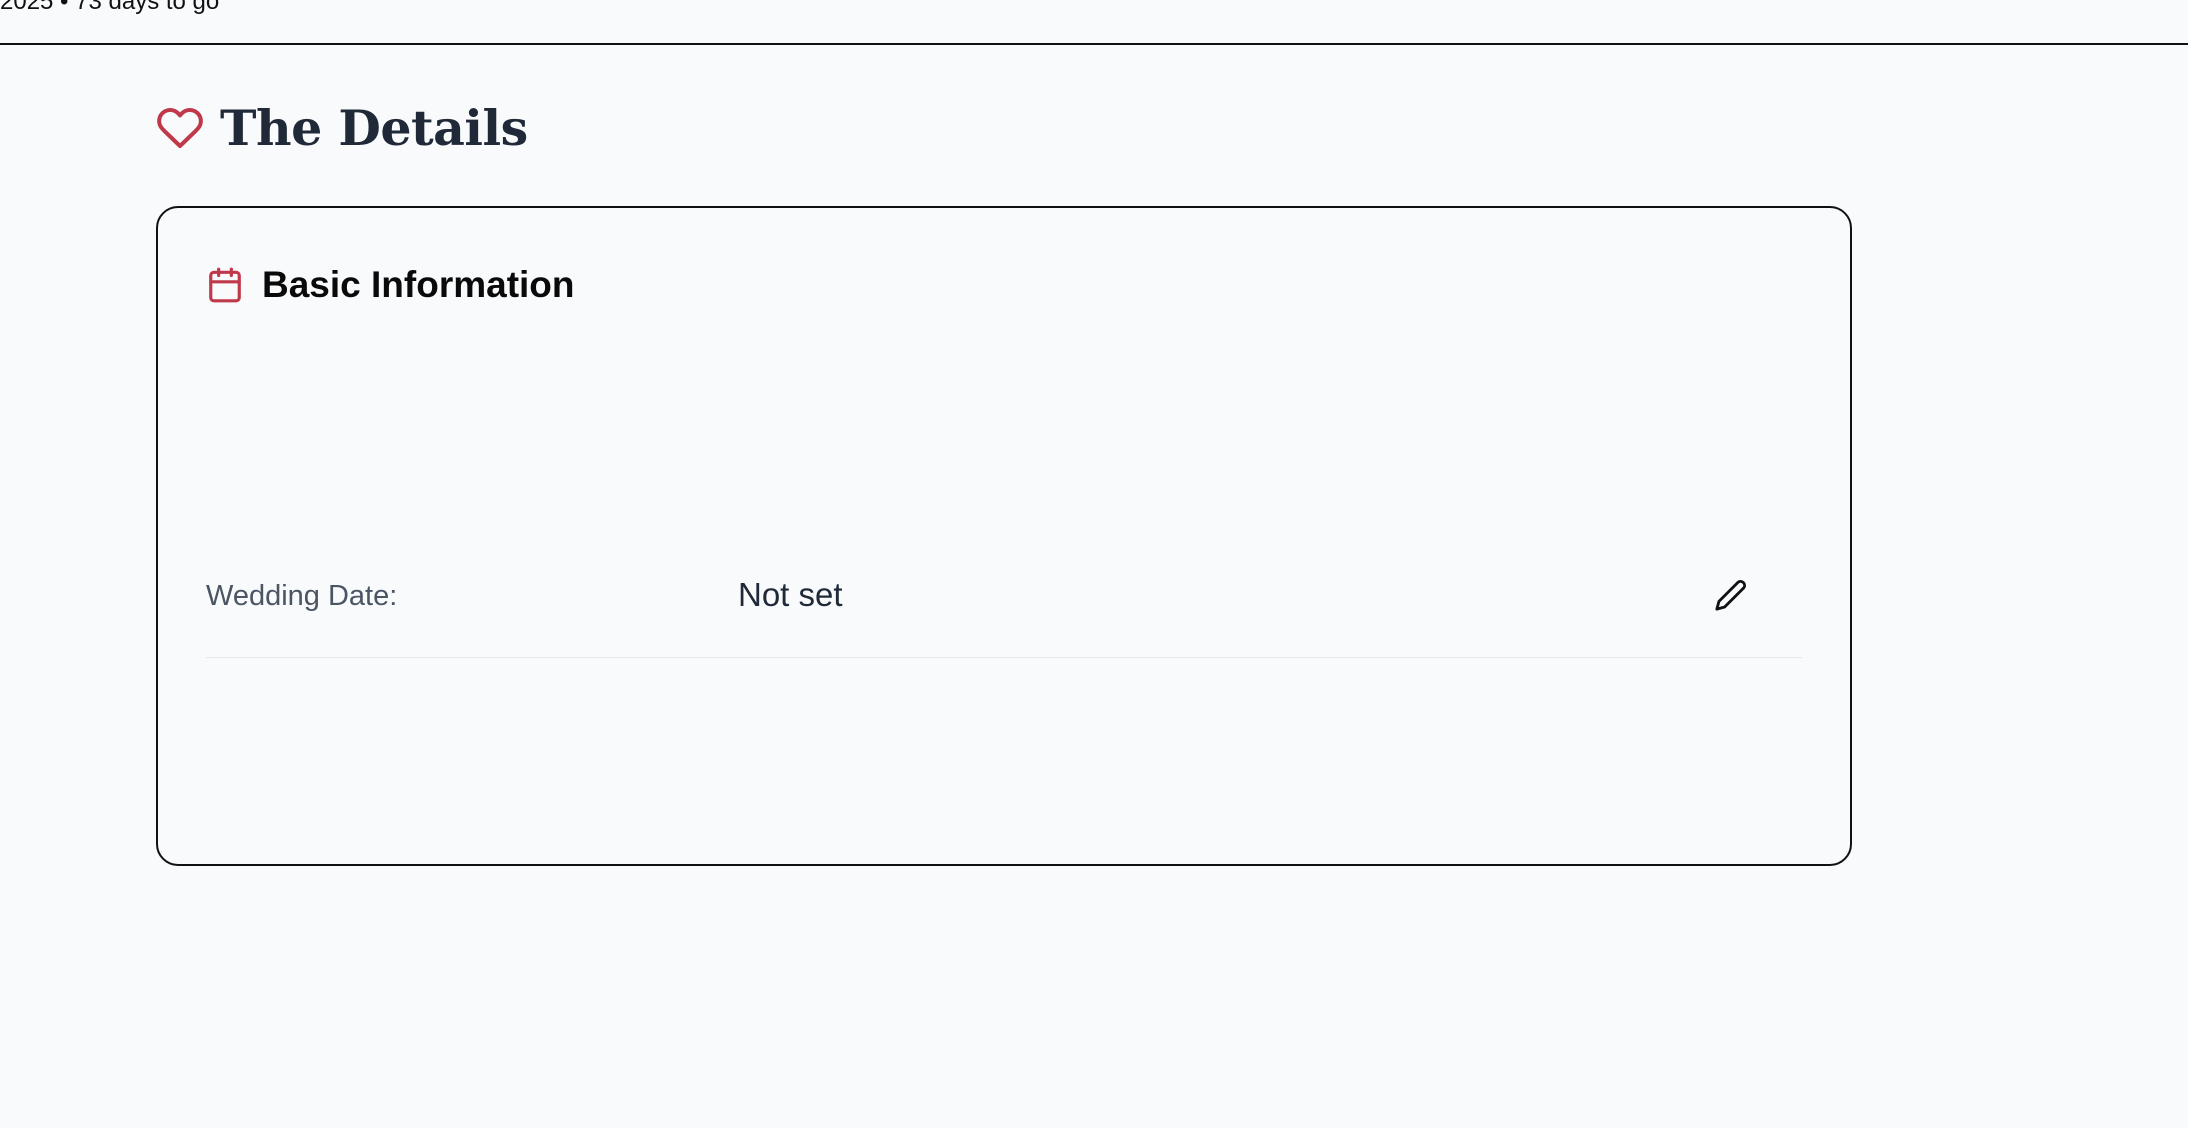 This screenshot has width=2188, height=1128. What do you see at coordinates (1004, 597) in the screenshot?
I see `detail-row-wedding-date: Wedding Date: Not set` at bounding box center [1004, 597].